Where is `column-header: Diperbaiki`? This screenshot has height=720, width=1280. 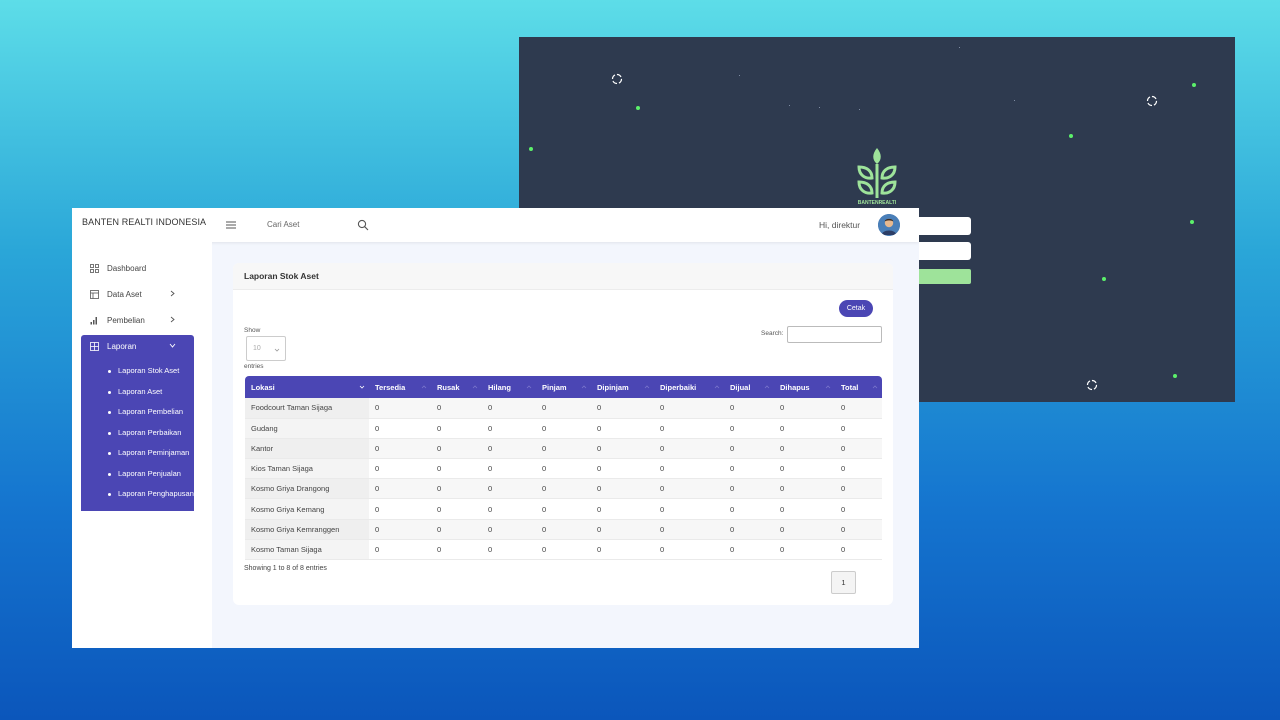
column-header: Diperbaiki is located at coordinates (689, 387).